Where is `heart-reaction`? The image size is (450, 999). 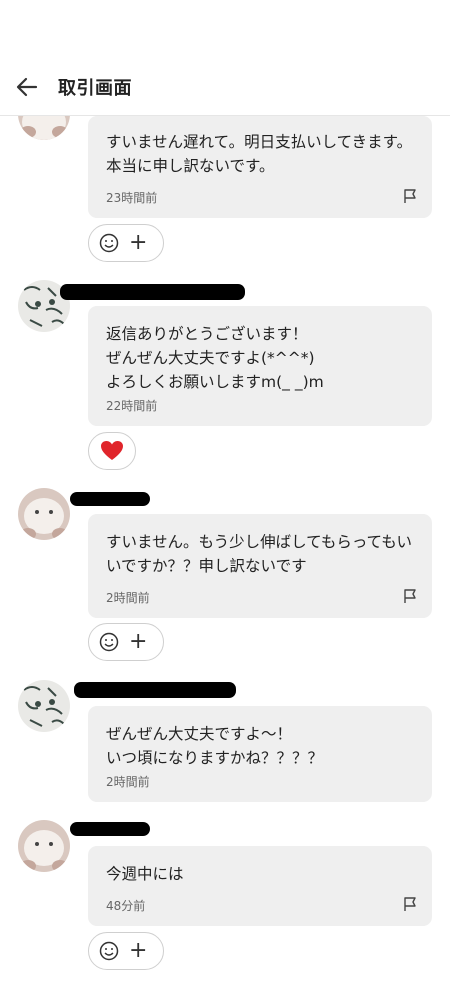 heart-reaction is located at coordinates (112, 451).